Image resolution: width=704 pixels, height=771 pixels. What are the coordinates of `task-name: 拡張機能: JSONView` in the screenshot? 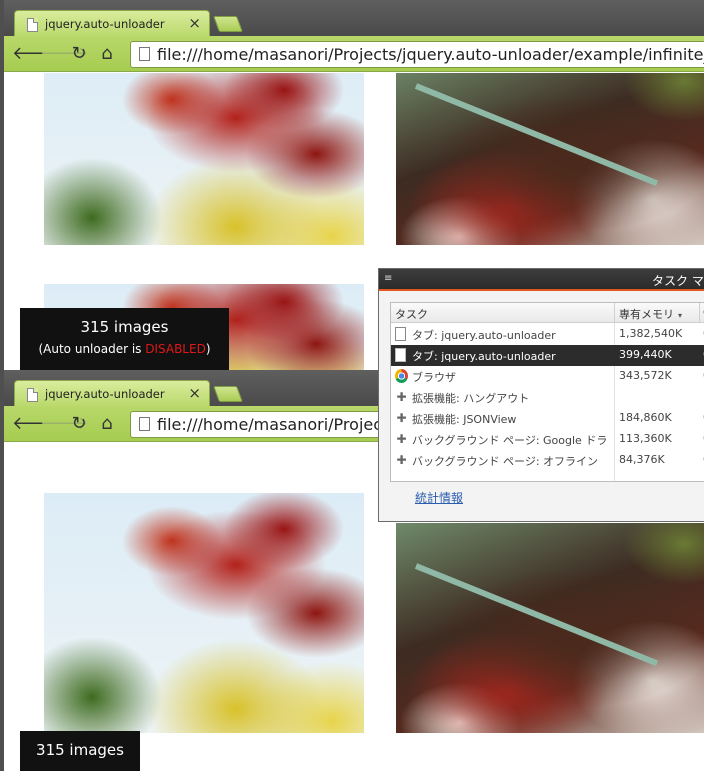 It's located at (464, 419).